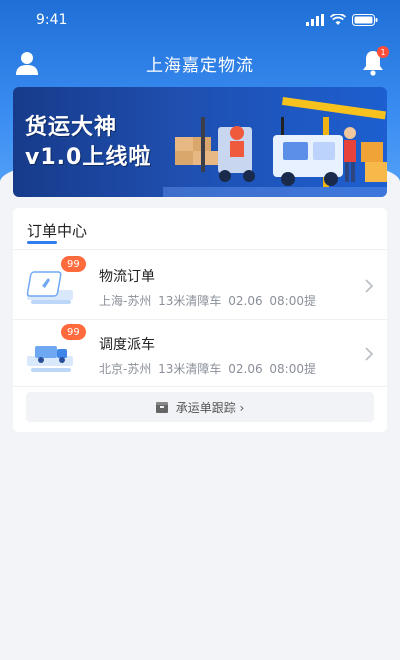 Image resolution: width=400 pixels, height=660 pixels. What do you see at coordinates (315, 20) in the screenshot?
I see `signal-icon` at bounding box center [315, 20].